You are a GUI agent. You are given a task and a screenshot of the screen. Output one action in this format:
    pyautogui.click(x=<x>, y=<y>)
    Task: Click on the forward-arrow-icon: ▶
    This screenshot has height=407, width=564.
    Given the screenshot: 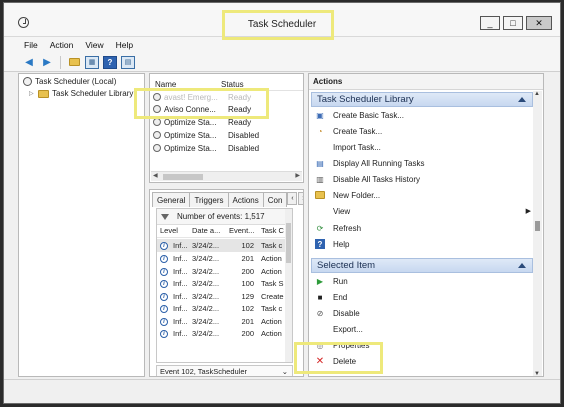 What is the action you would take?
    pyautogui.click(x=47, y=62)
    